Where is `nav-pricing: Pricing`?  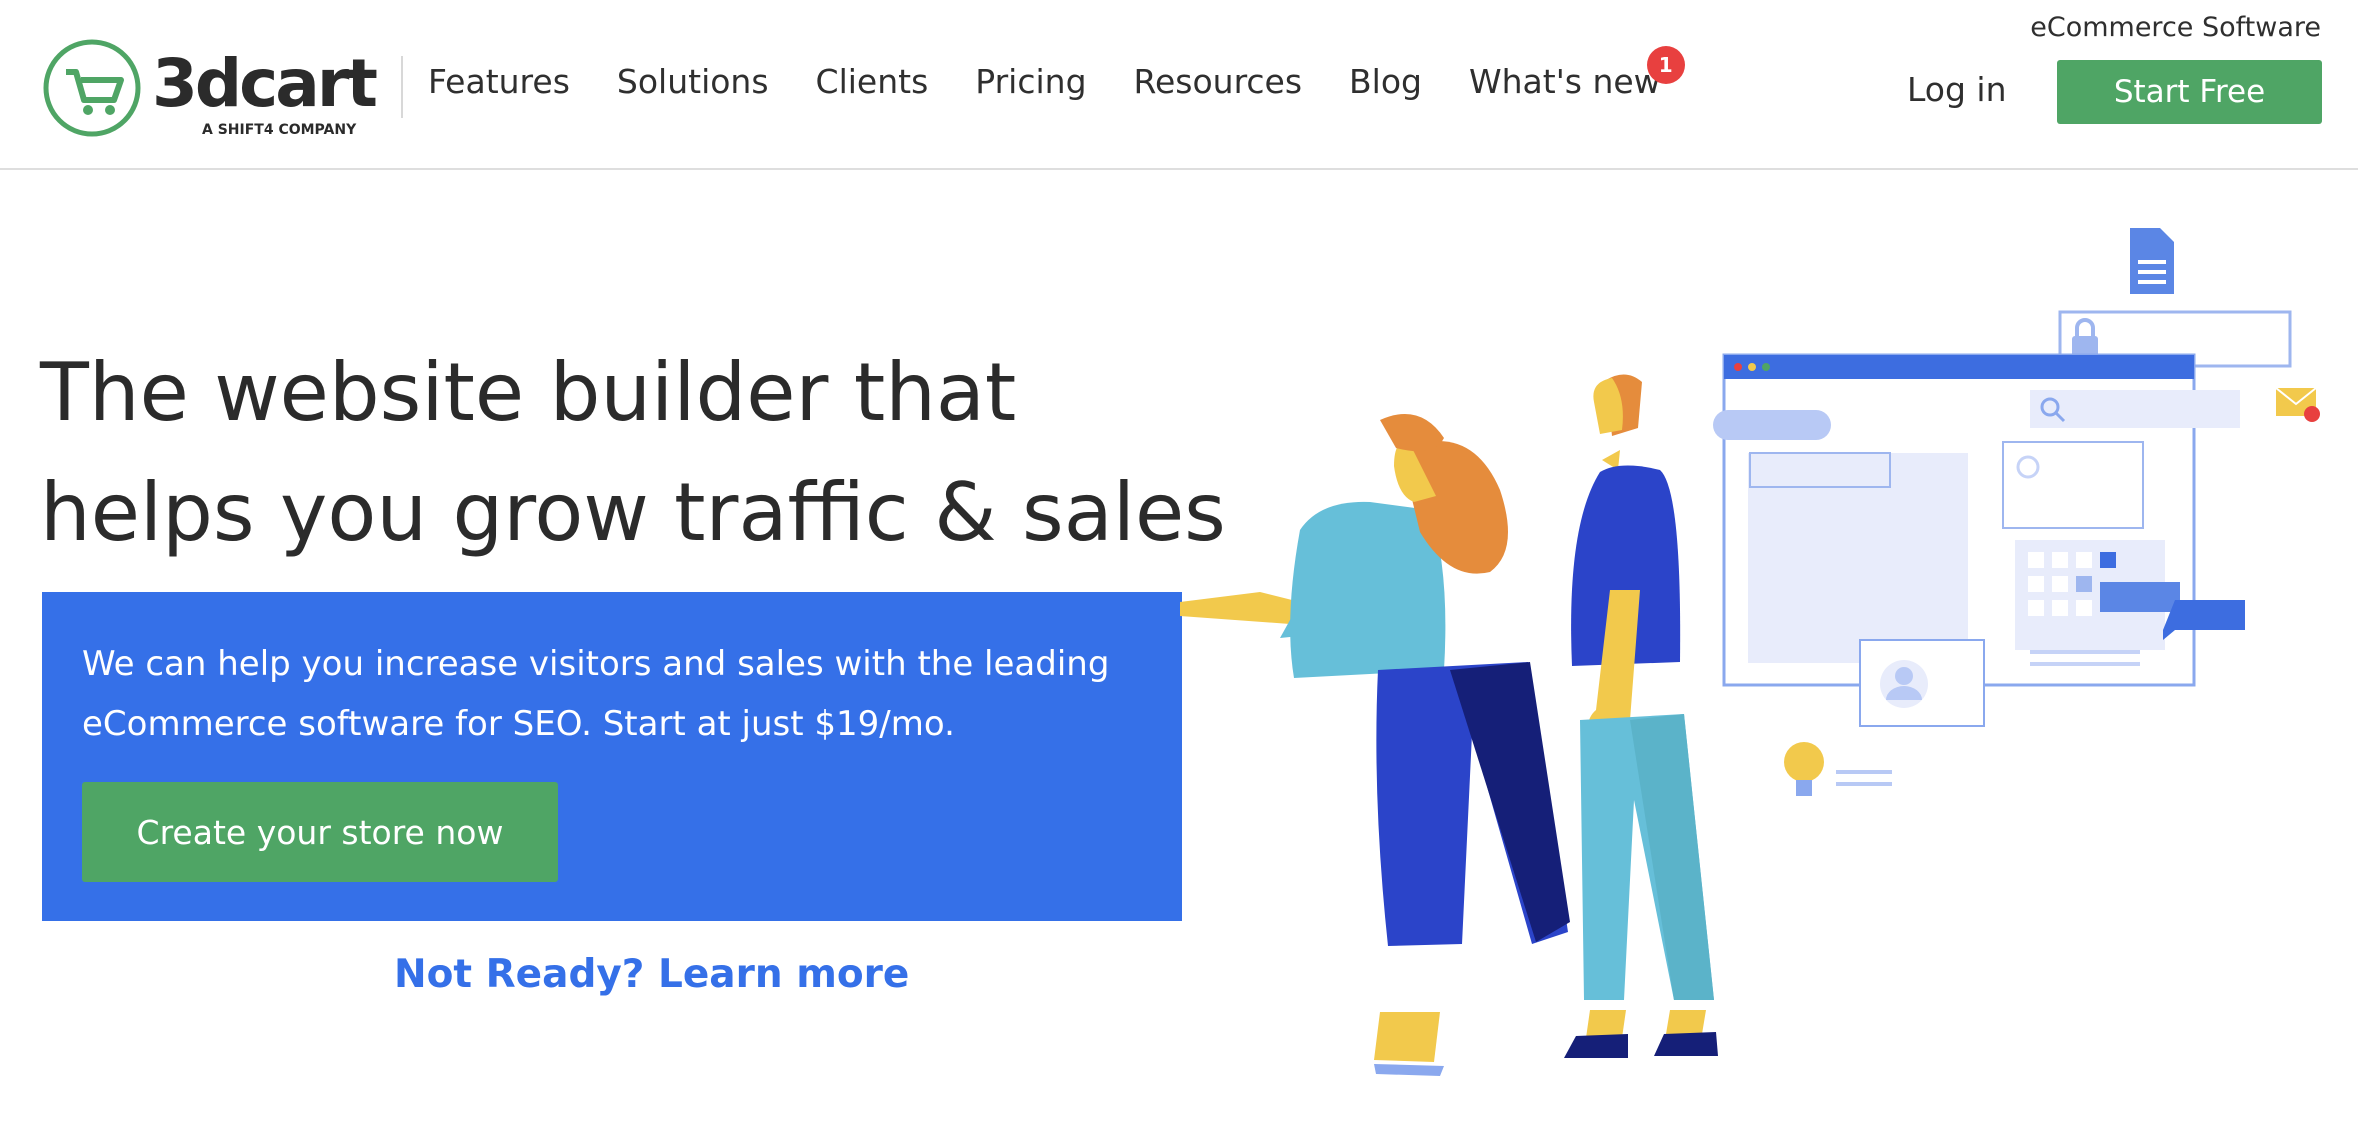 nav-pricing: Pricing is located at coordinates (1030, 81).